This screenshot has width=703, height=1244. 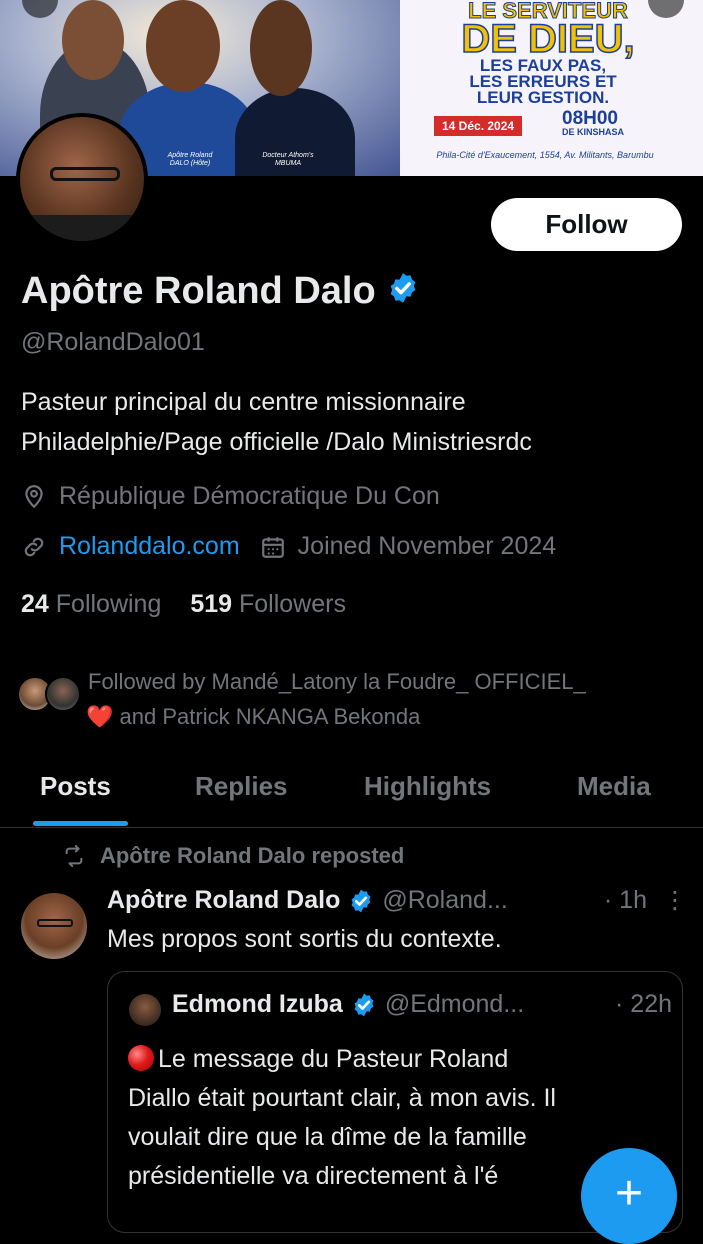 I want to click on repost-label: Apôtre Roland Dalo reposted, so click(x=233, y=856).